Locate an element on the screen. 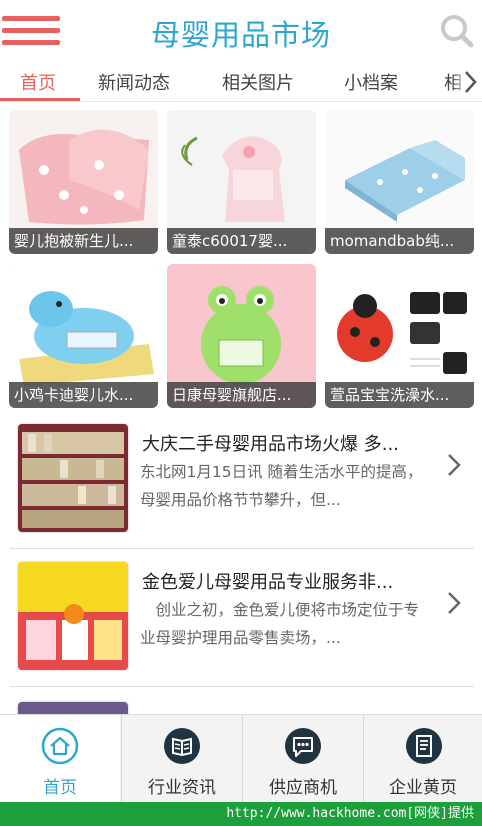 This screenshot has height=826, width=482. nav-label: 首页 is located at coordinates (60, 788).